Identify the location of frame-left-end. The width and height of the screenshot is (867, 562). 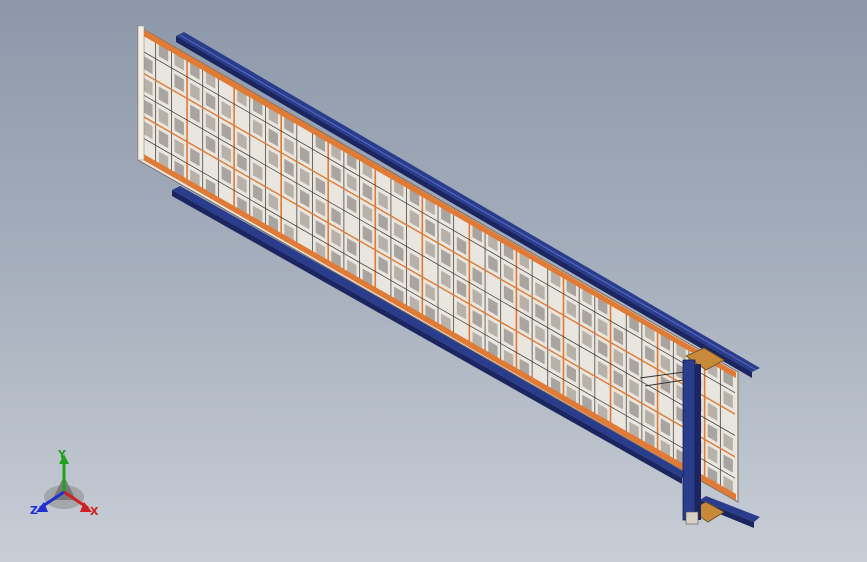
(141, 93).